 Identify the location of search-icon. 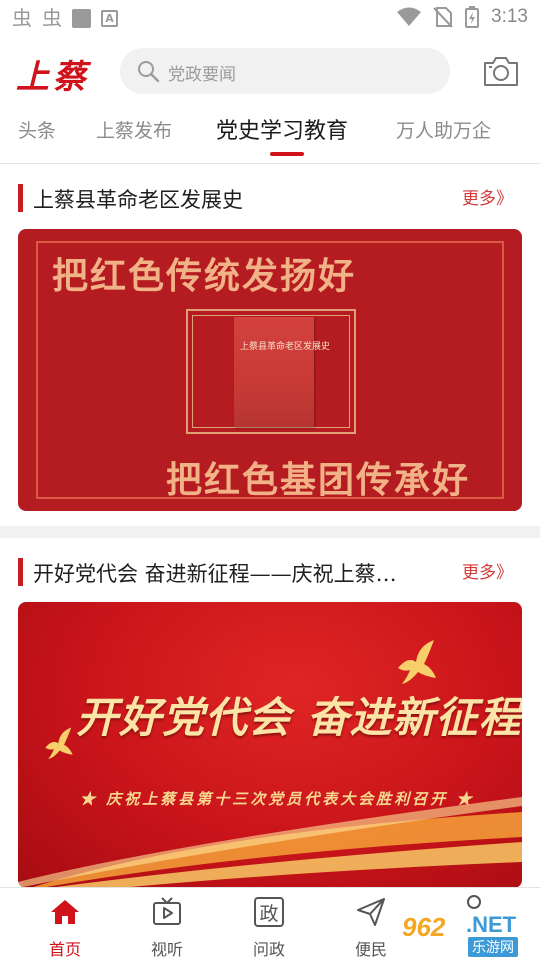
(149, 72).